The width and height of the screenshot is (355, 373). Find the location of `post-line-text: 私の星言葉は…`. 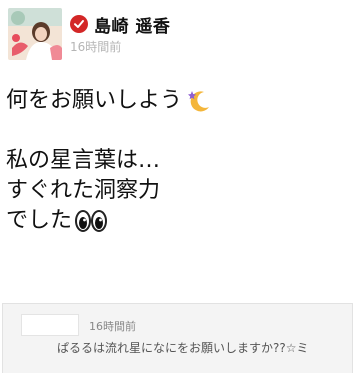

post-line-text: 私の星言葉は… is located at coordinates (83, 160).